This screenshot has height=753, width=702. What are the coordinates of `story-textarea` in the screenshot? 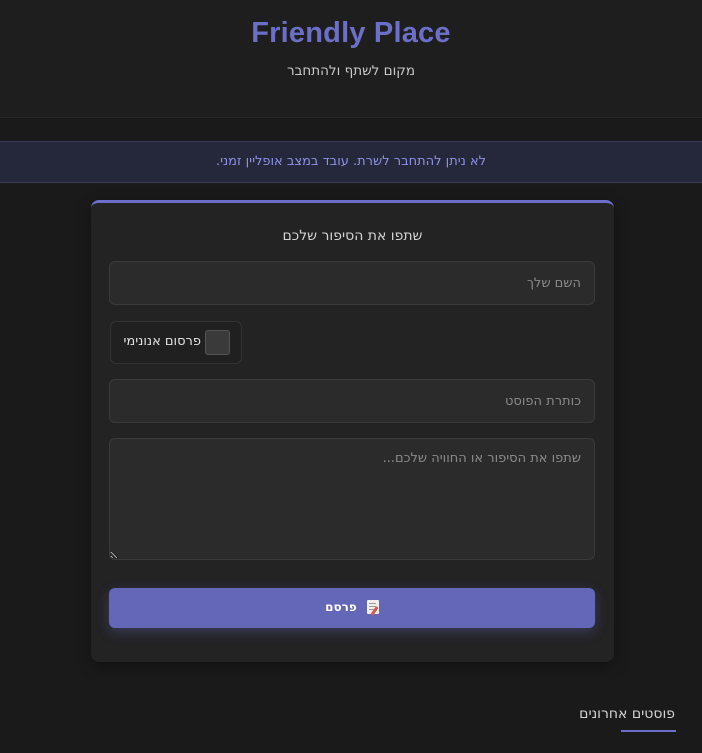 It's located at (352, 499).